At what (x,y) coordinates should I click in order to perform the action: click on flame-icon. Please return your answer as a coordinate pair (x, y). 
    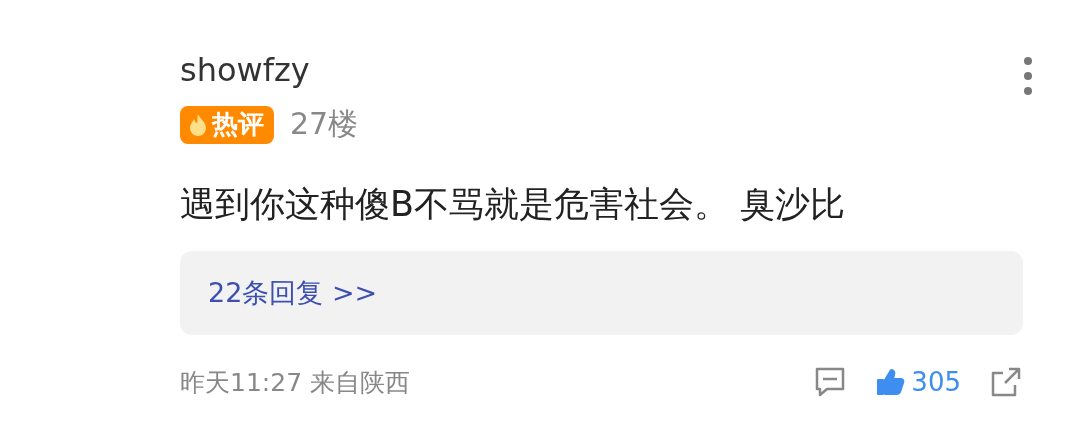
    Looking at the image, I should click on (198, 124).